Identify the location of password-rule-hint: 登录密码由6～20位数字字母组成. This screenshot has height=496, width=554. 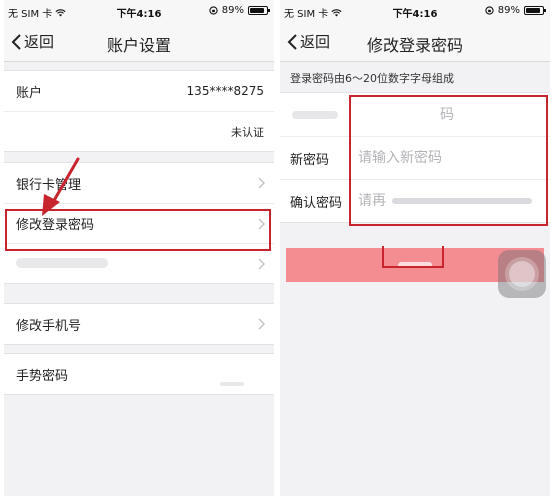
(372, 78).